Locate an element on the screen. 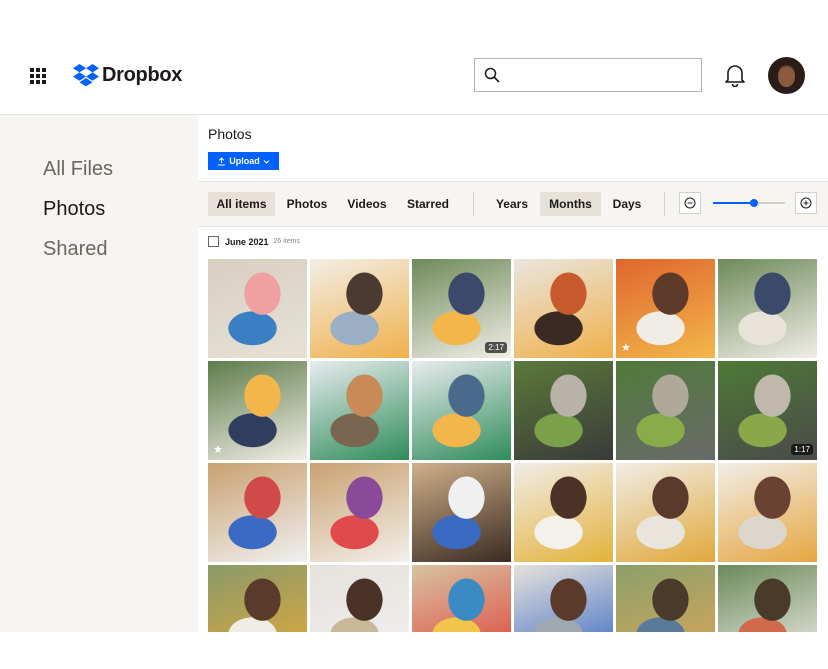  tab-years: Years is located at coordinates (512, 204).